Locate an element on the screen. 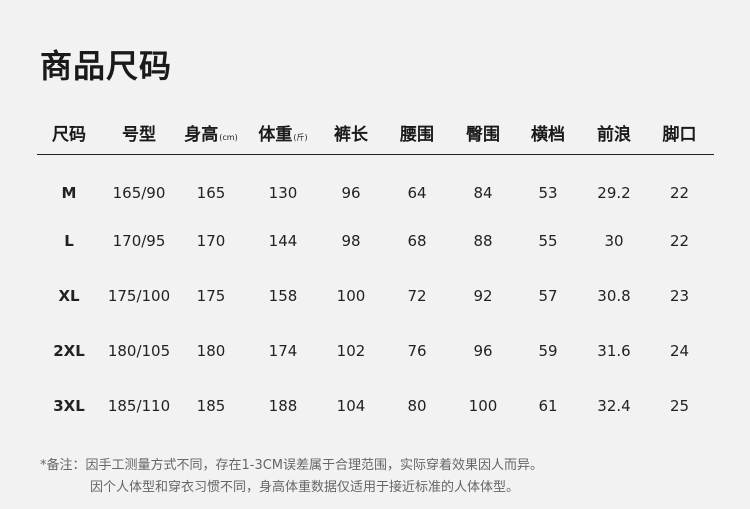 This screenshot has height=509, width=750. cell-hip: 84 is located at coordinates (483, 192).